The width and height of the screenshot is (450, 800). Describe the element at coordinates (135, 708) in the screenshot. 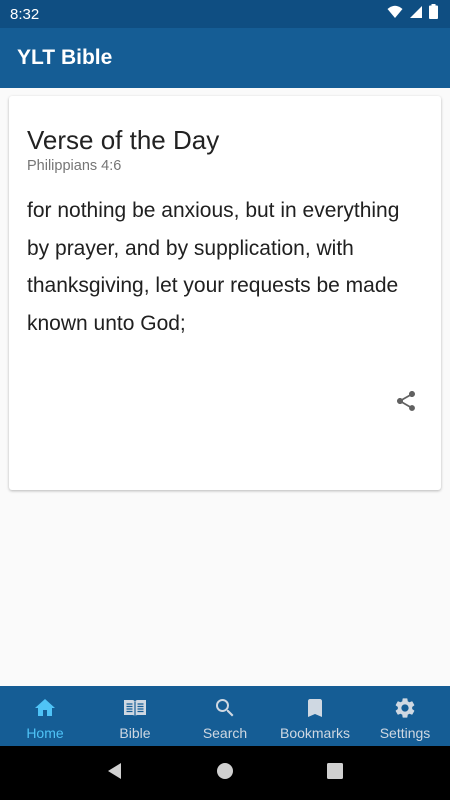

I see `book-icon` at that location.